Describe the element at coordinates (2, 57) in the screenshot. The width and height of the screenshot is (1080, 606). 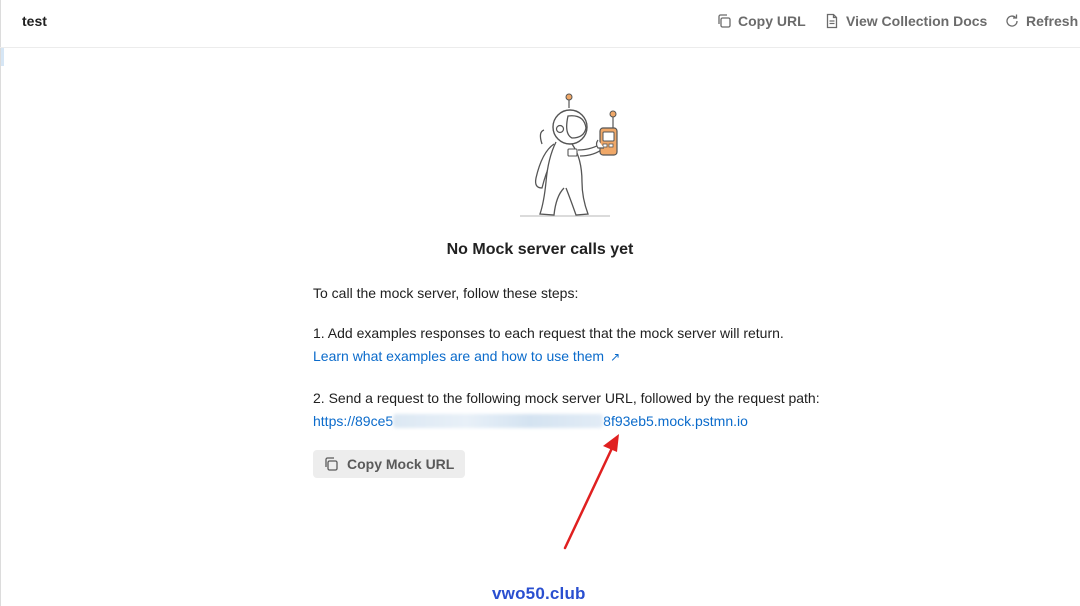
I see `panel-edge-indicator` at that location.